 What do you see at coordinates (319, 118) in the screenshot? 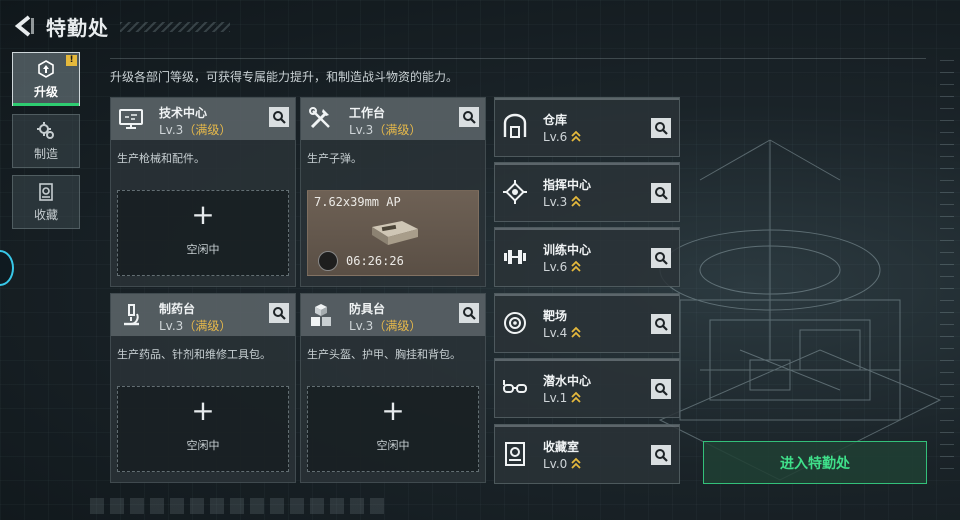
I see `tools-icon` at bounding box center [319, 118].